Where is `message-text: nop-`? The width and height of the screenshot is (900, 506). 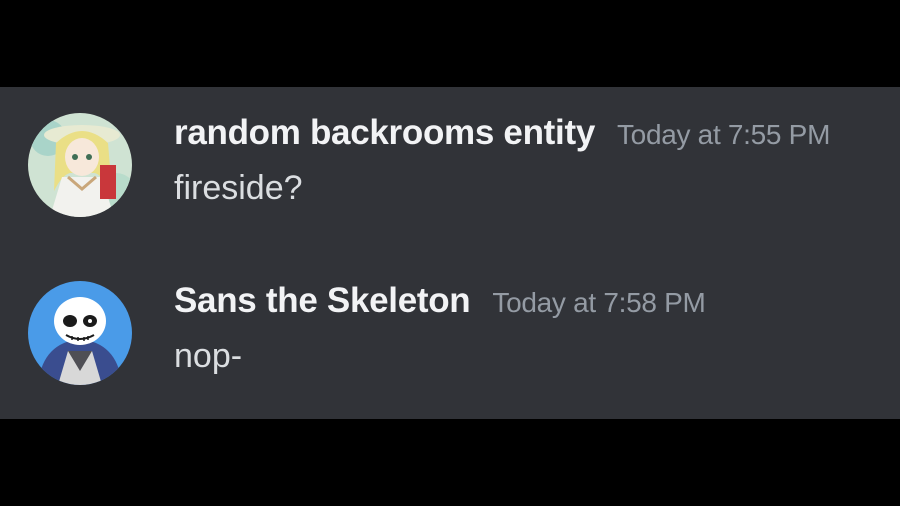 message-text: nop- is located at coordinates (208, 356).